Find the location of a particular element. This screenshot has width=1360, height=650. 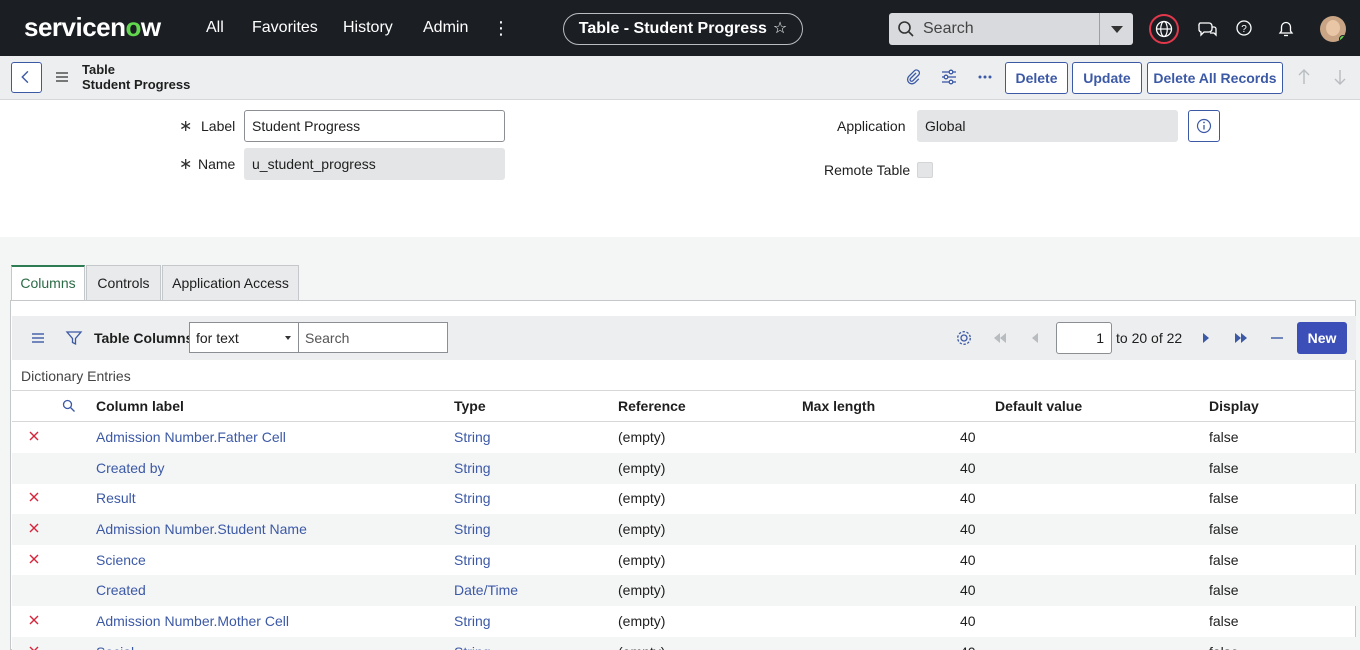

delete-all-records-button: Delete All Records is located at coordinates (1215, 78).